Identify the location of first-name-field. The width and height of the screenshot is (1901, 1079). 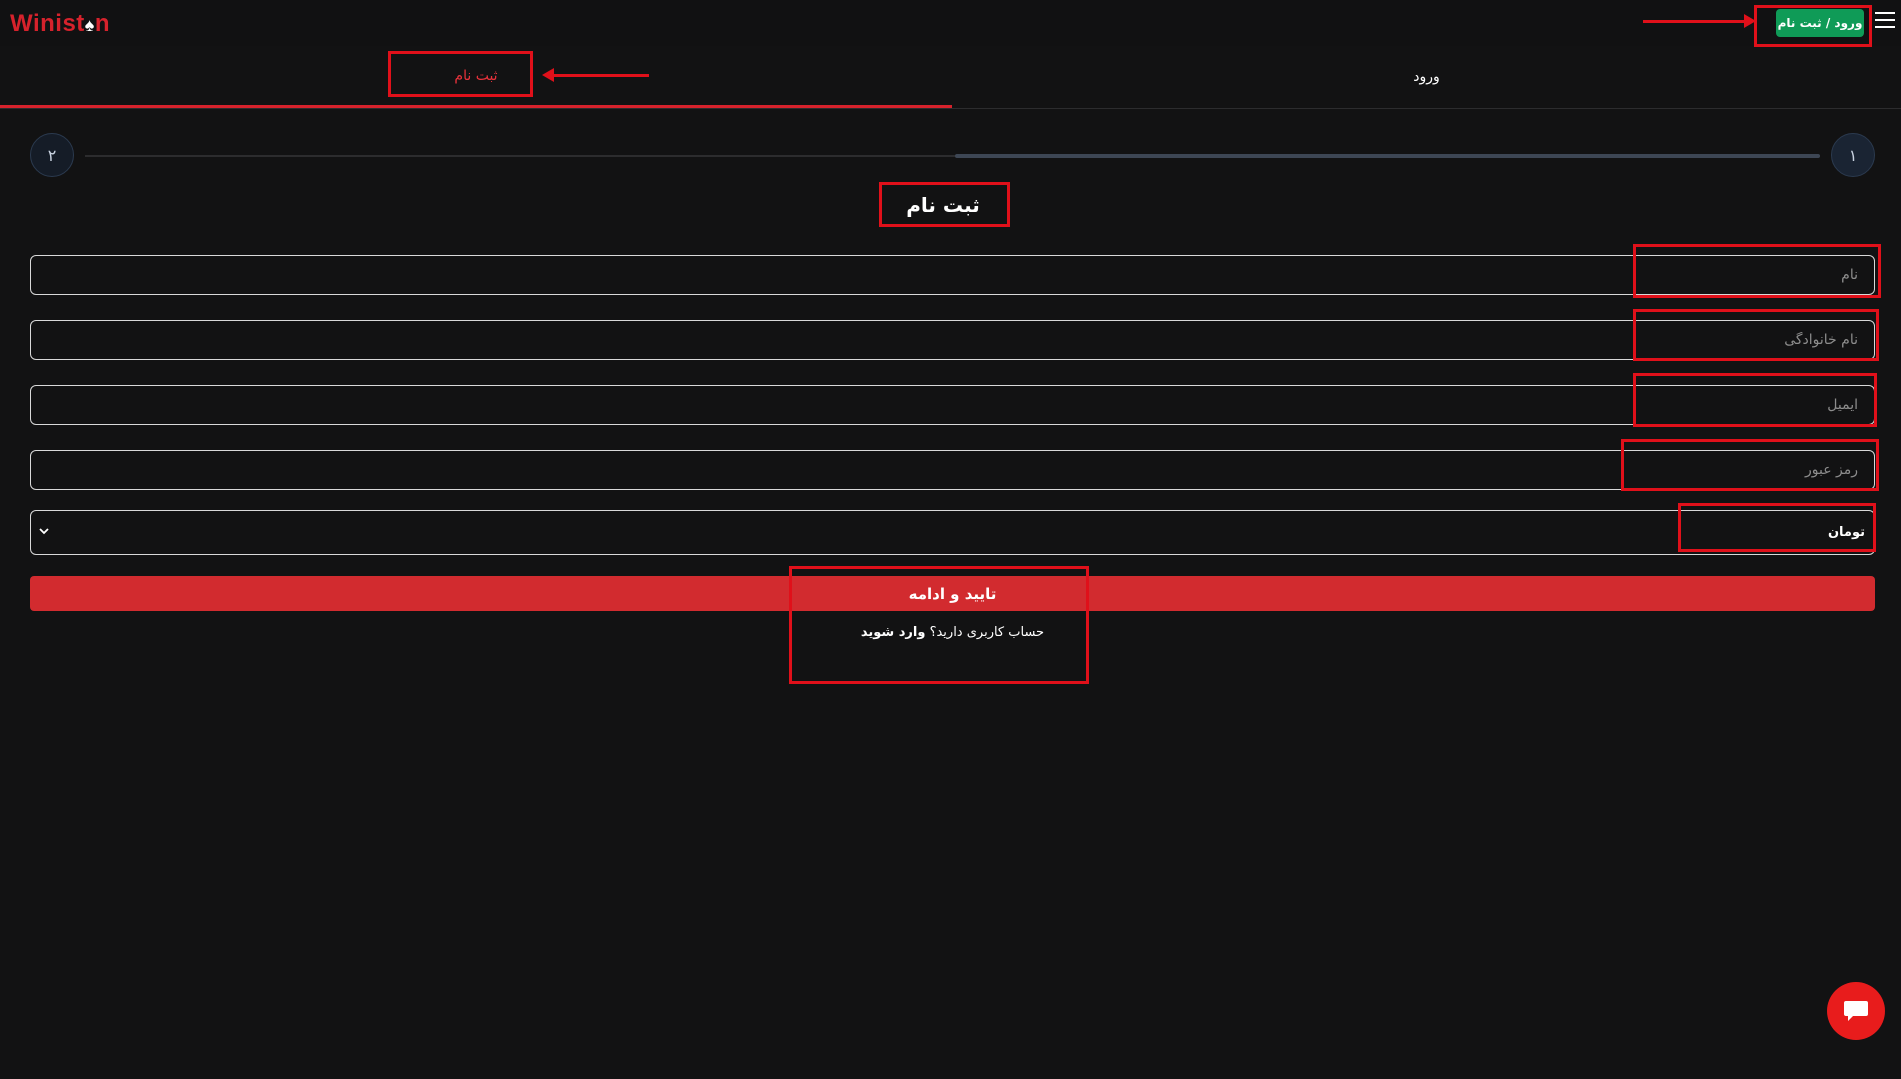
(952, 275).